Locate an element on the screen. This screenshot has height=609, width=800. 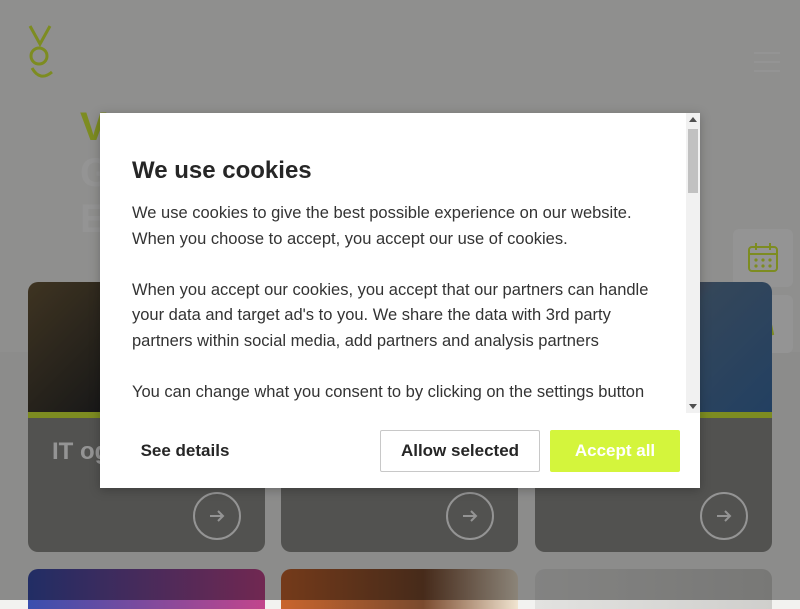
scroll-up-arrow-icon is located at coordinates (693, 119).